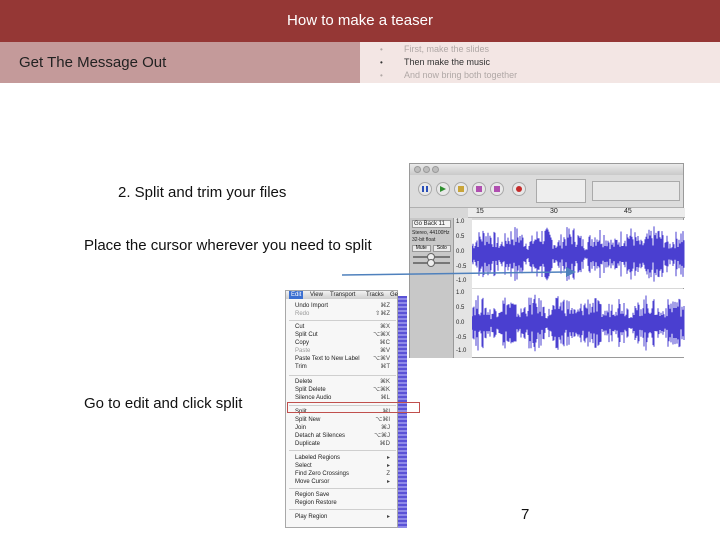  Describe the element at coordinates (382, 314) in the screenshot. I see `menu-item-shortcut: ⇧⌘Z` at that location.